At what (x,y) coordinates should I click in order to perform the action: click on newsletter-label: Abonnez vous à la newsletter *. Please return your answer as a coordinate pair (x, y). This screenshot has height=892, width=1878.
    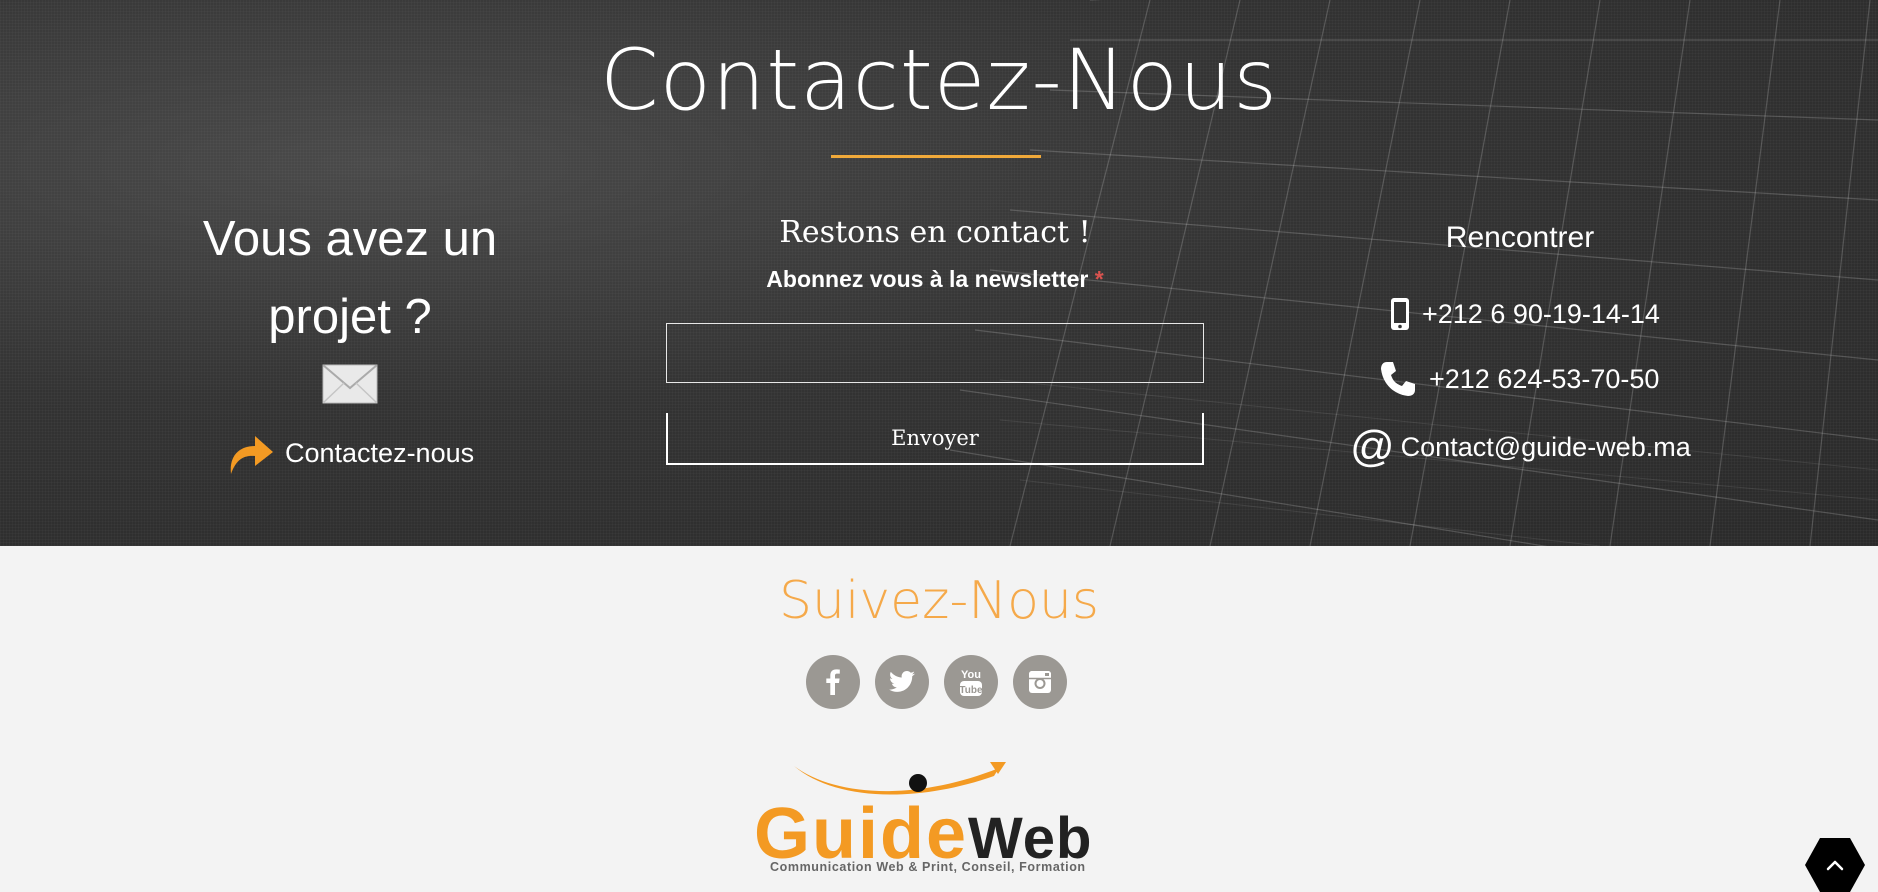
    Looking at the image, I should click on (935, 279).